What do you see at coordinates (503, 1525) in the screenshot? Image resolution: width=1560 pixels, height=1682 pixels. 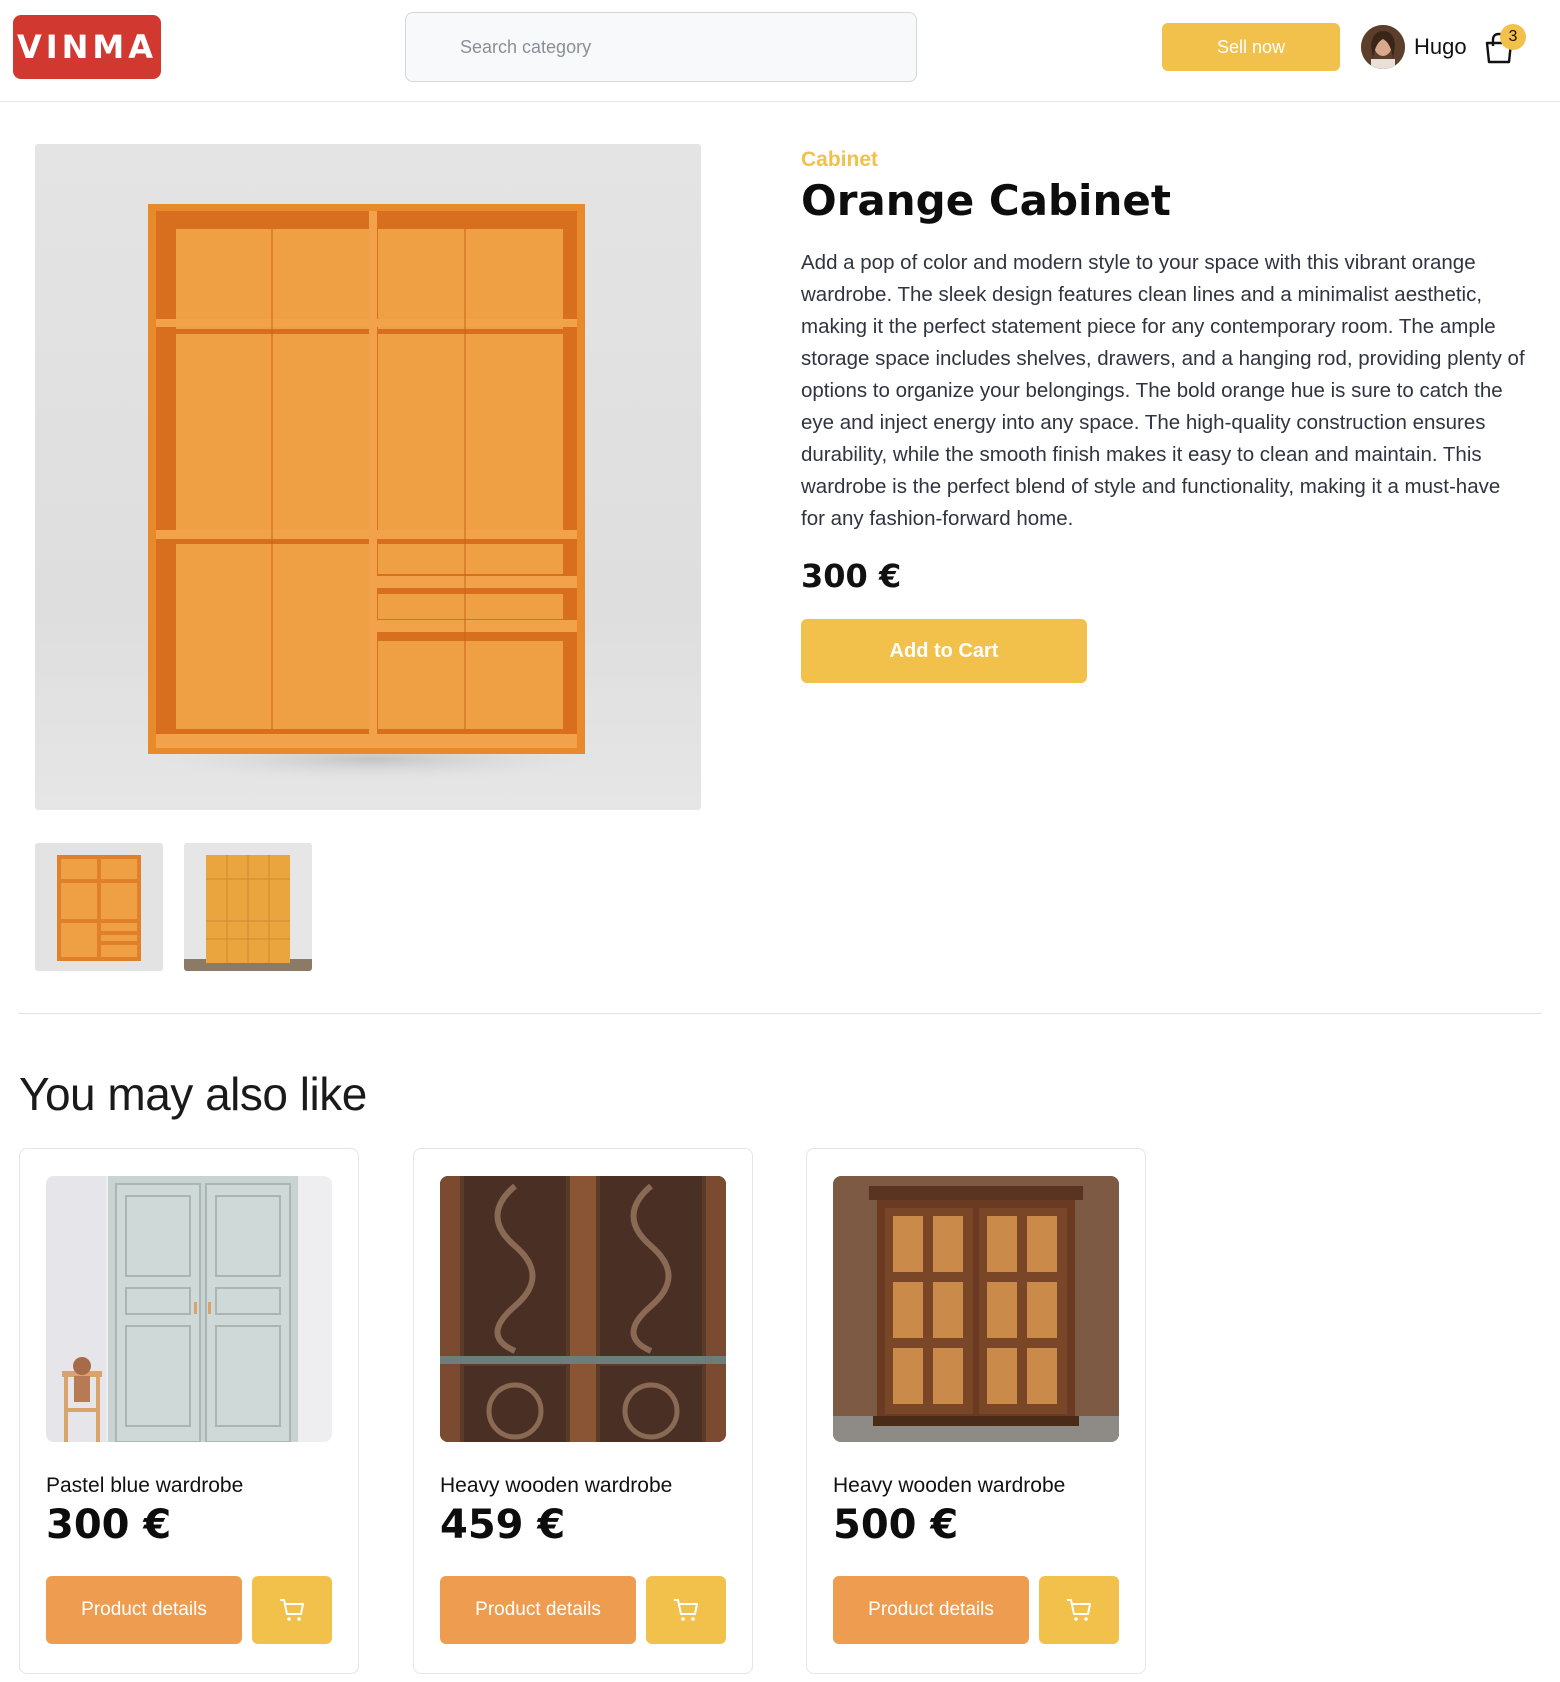 I see `product-card-price: 459 €` at bounding box center [503, 1525].